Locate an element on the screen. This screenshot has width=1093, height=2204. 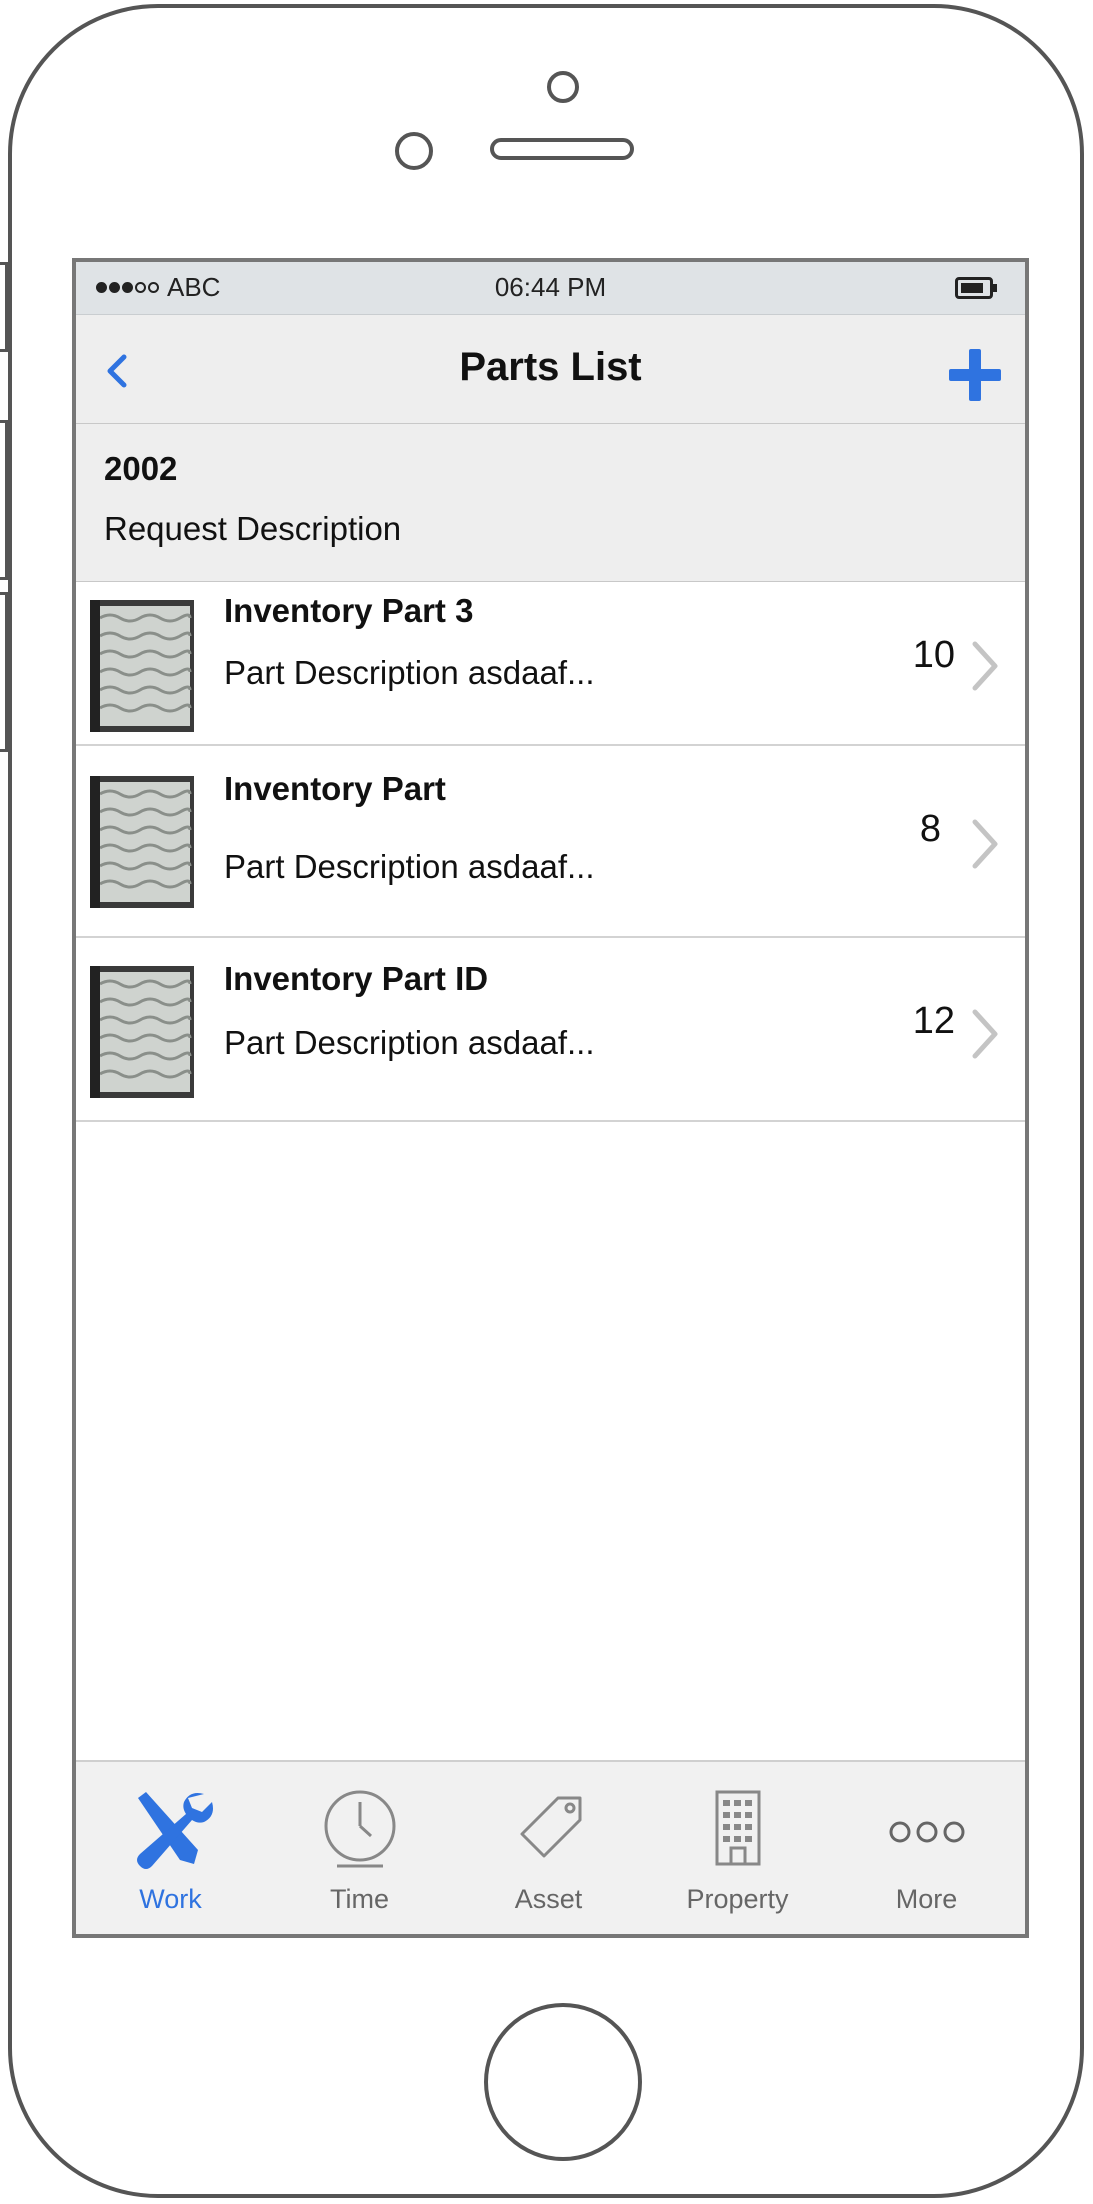
tab-property: Property is located at coordinates (737, 1848).